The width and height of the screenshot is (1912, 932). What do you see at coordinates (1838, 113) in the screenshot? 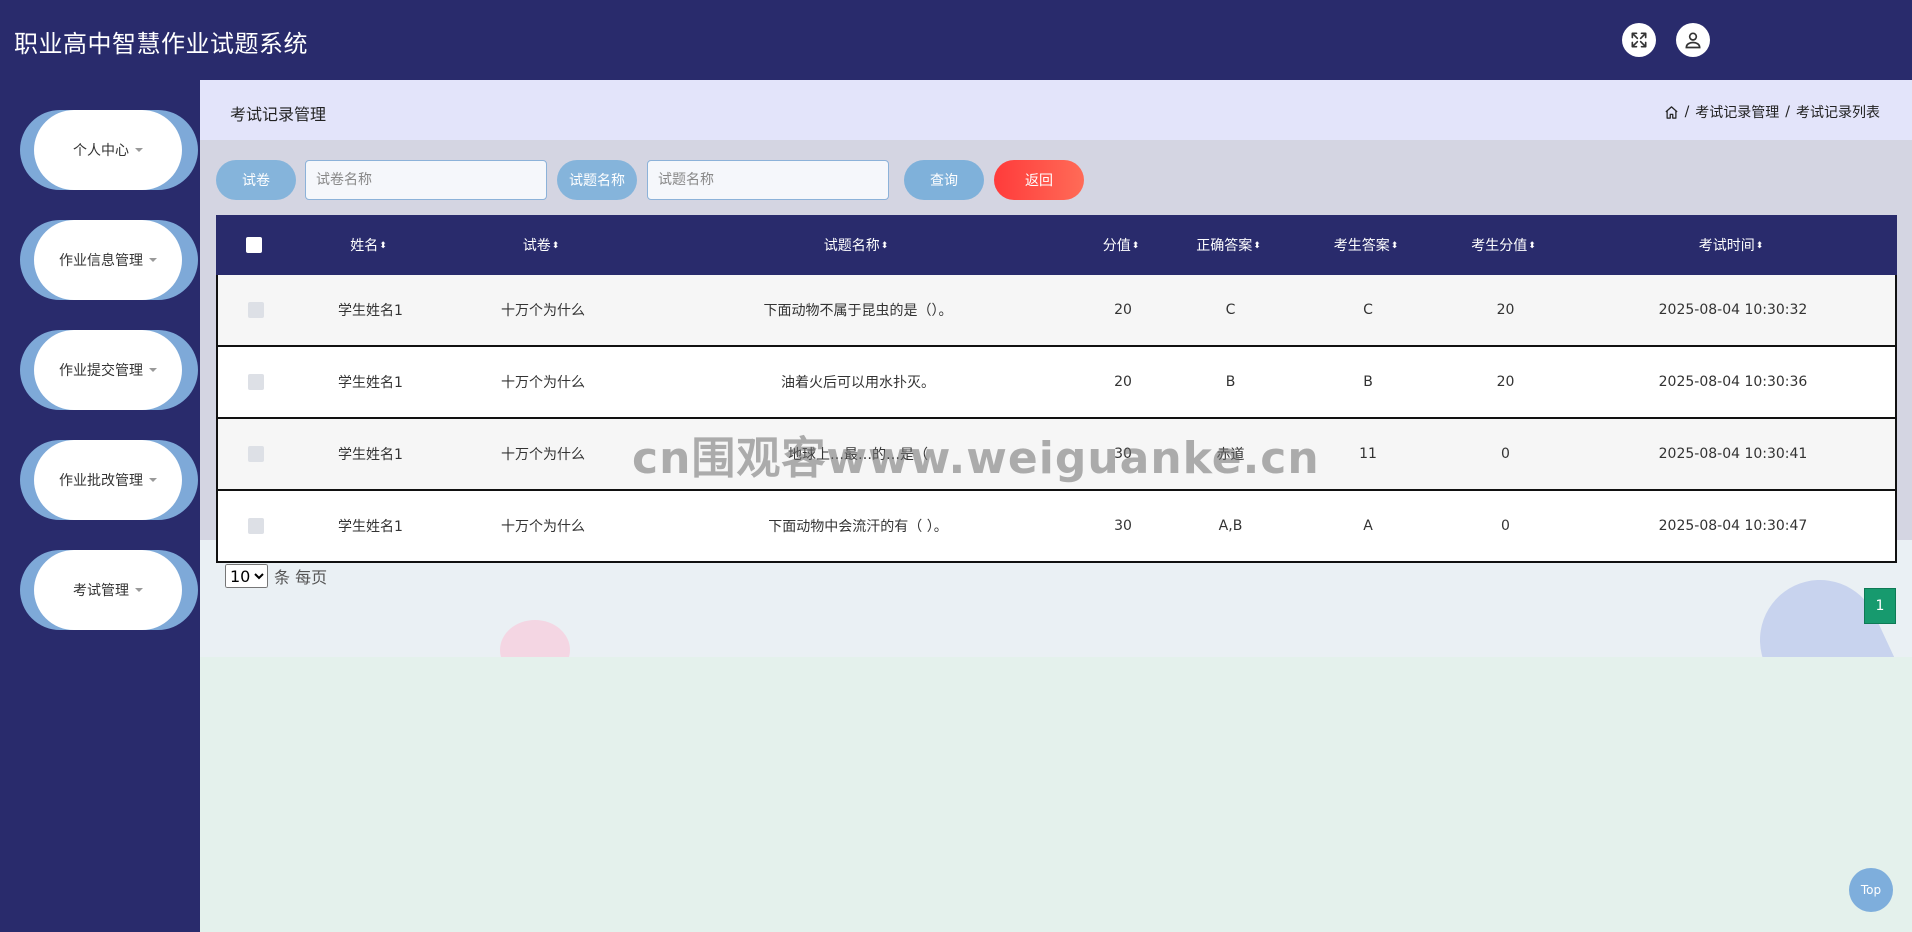
I see `breadcrumb-item: 考试记录列表` at bounding box center [1838, 113].